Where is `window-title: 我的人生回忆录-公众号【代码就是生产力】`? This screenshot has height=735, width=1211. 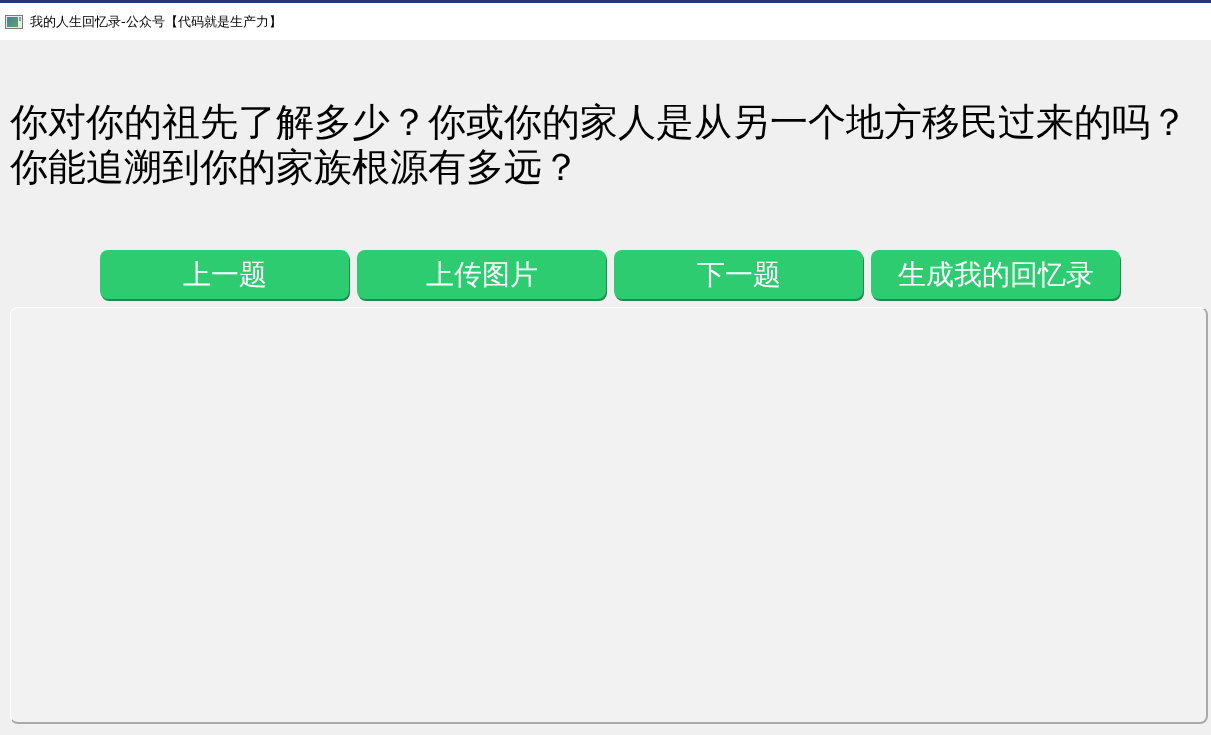 window-title: 我的人生回忆录-公众号【代码就是生产力】 is located at coordinates (156, 21).